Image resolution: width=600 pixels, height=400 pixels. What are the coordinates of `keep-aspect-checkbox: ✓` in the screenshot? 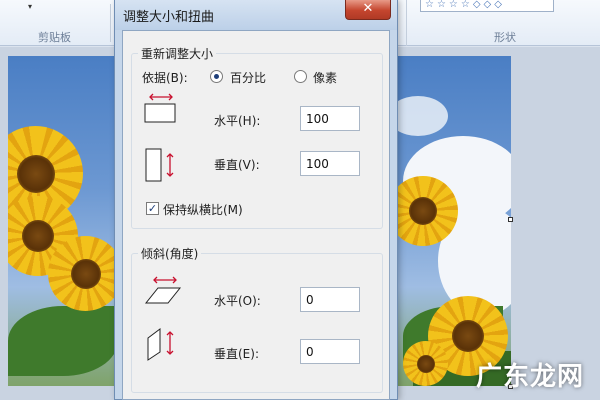 It's located at (152, 208).